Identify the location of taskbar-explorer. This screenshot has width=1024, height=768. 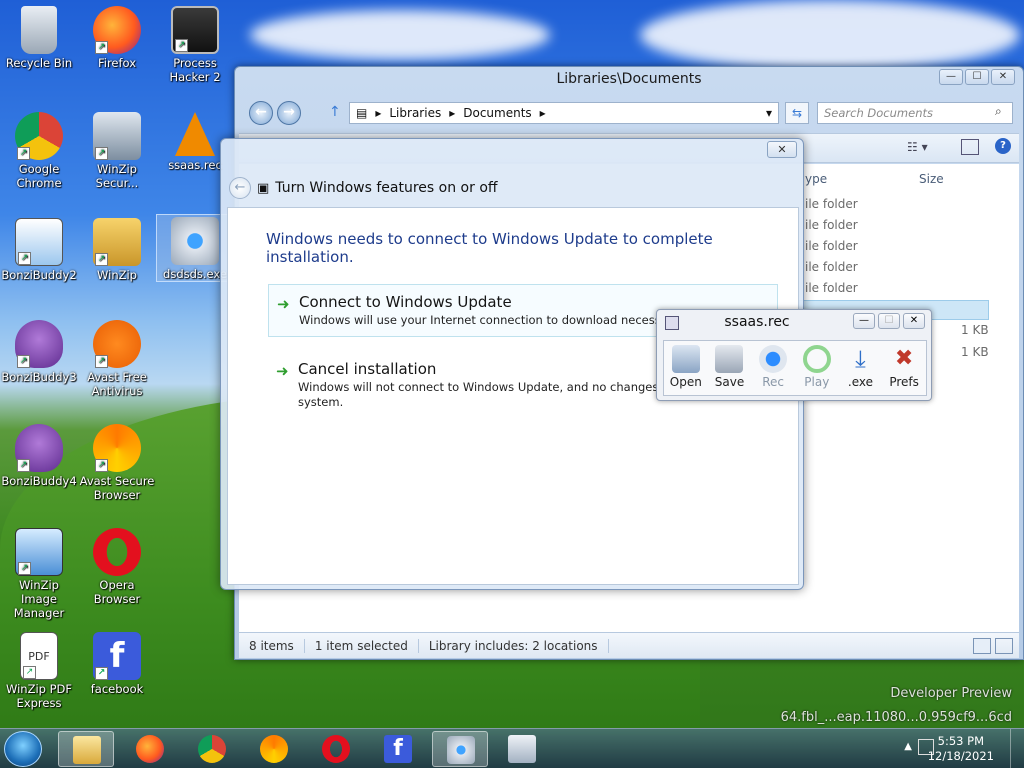
(86, 749).